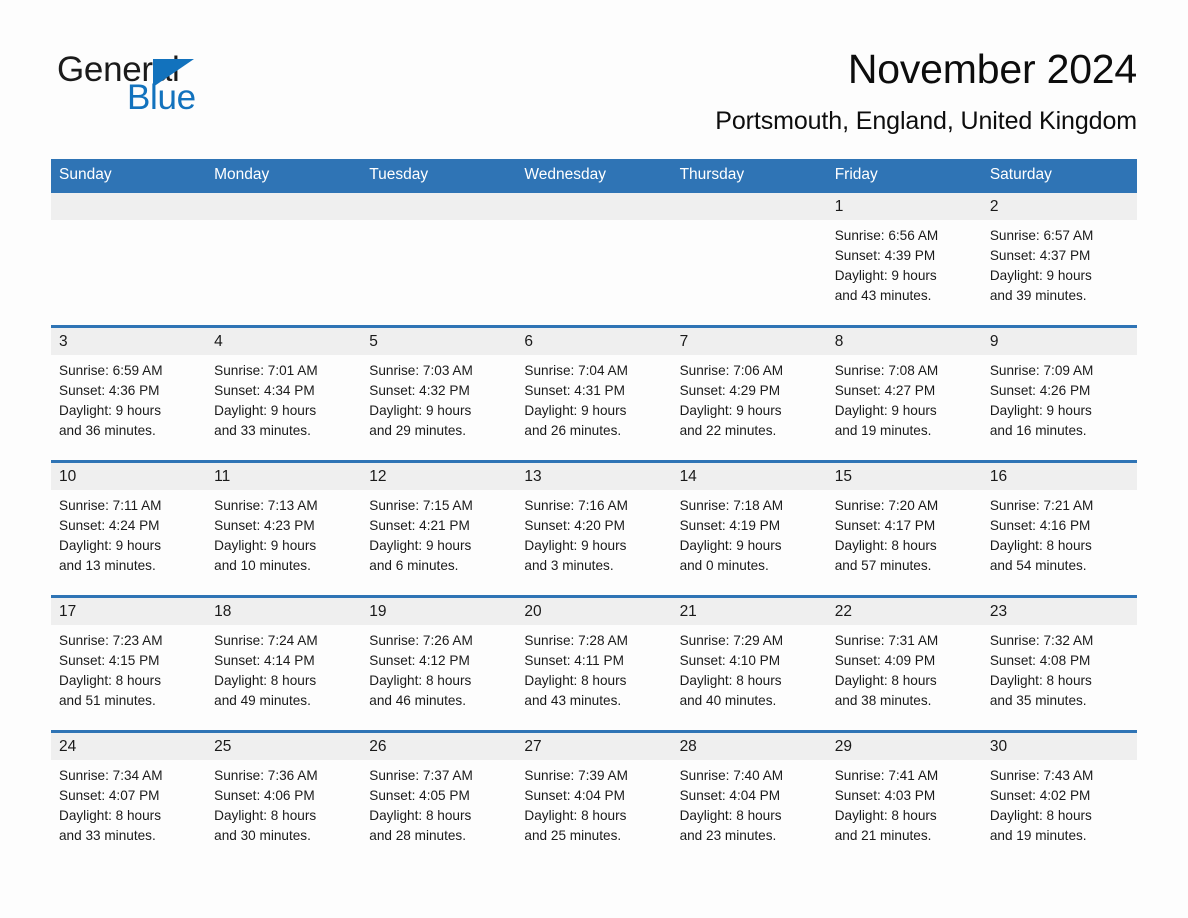  Describe the element at coordinates (885, 255) in the screenshot. I see `sunset-text: Sunset: 4:39 PM` at that location.